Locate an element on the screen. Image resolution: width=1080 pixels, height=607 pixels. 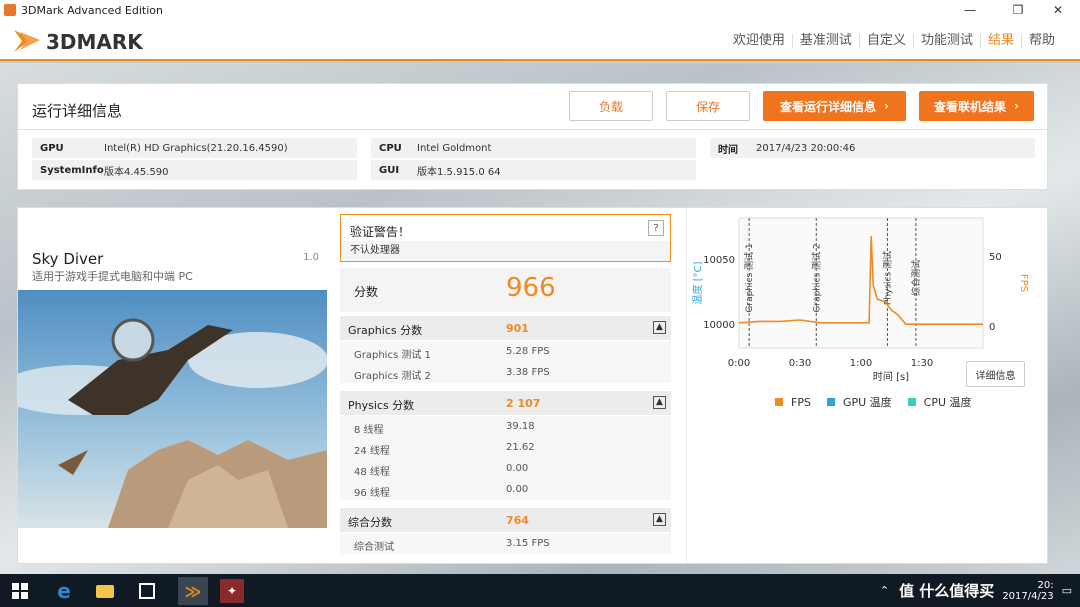
table-row: 8 线程 39.18 is located at coordinates (505, 426).